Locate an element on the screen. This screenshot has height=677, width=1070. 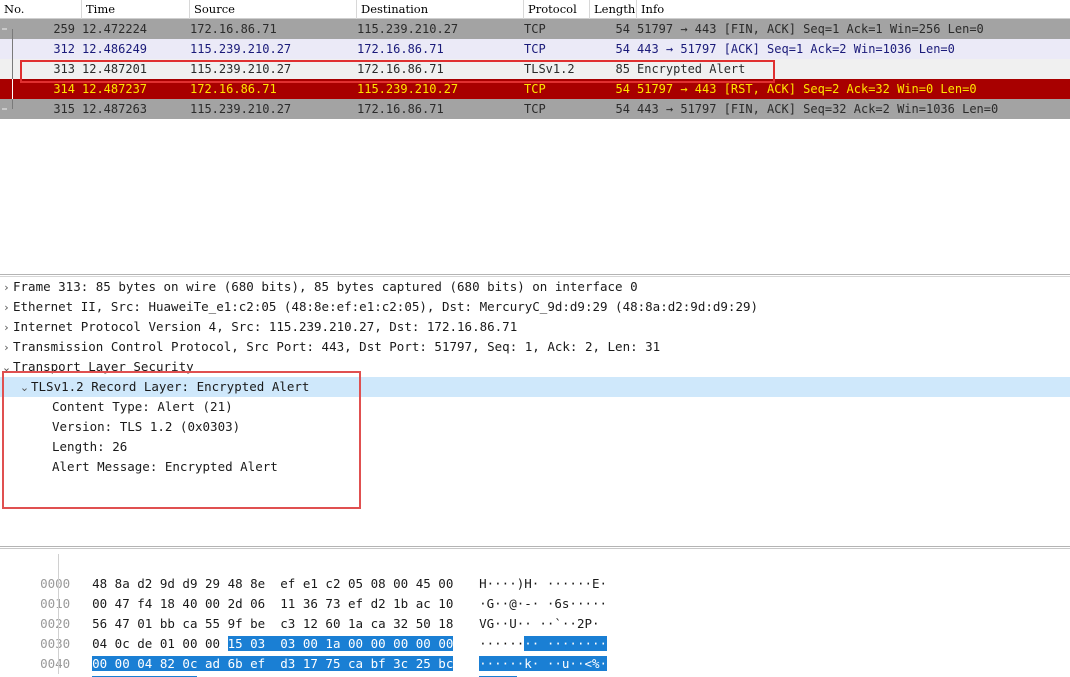
detail-version-label: Version: TLS 1.2 (0x0303) is located at coordinates (146, 426).